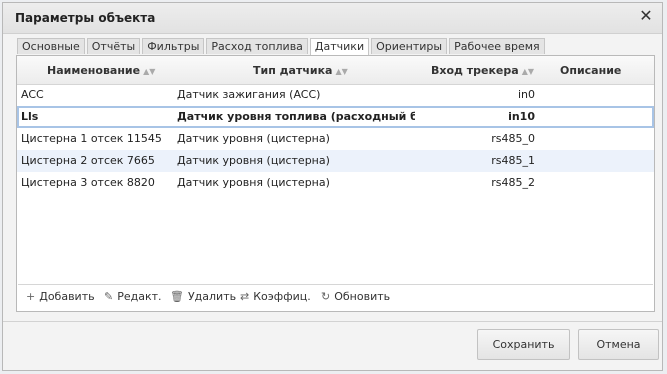 This screenshot has height=374, width=667. What do you see at coordinates (177, 296) in the screenshot?
I see `trash-icon: 🗑` at bounding box center [177, 296].